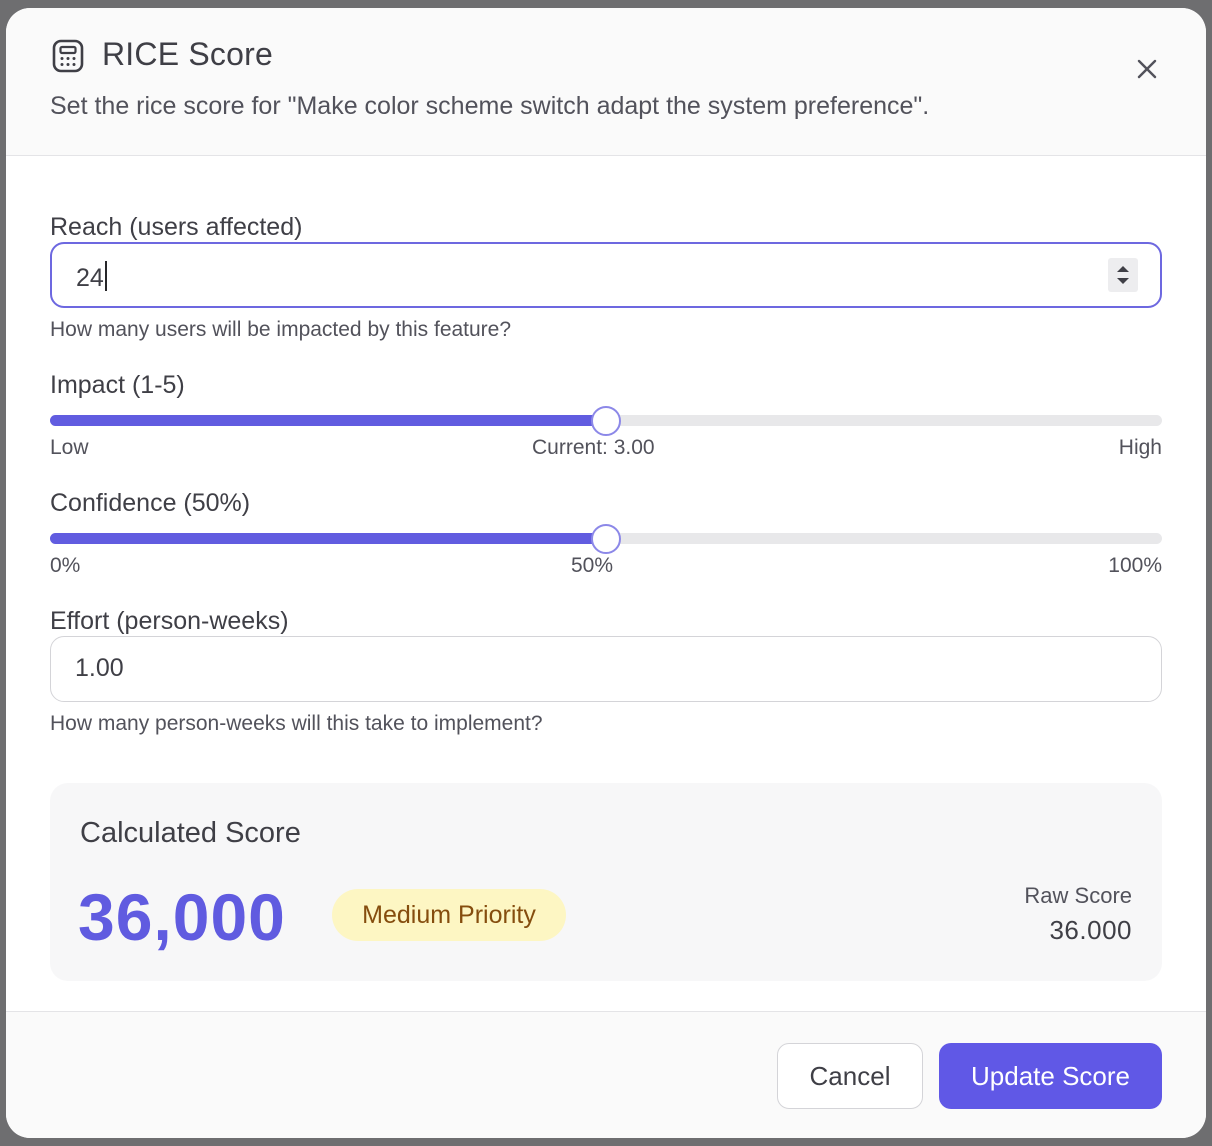  Describe the element at coordinates (1140, 447) in the screenshot. I see `impact-high-label: High` at that location.